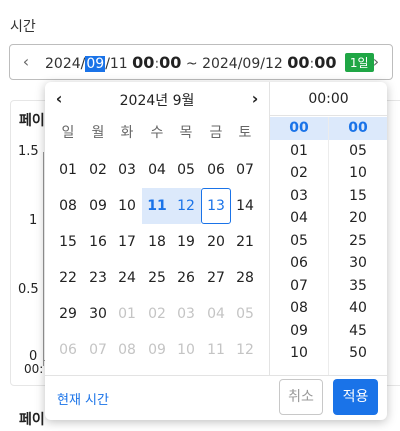  I want to click on minute-option: 30, so click(358, 263).